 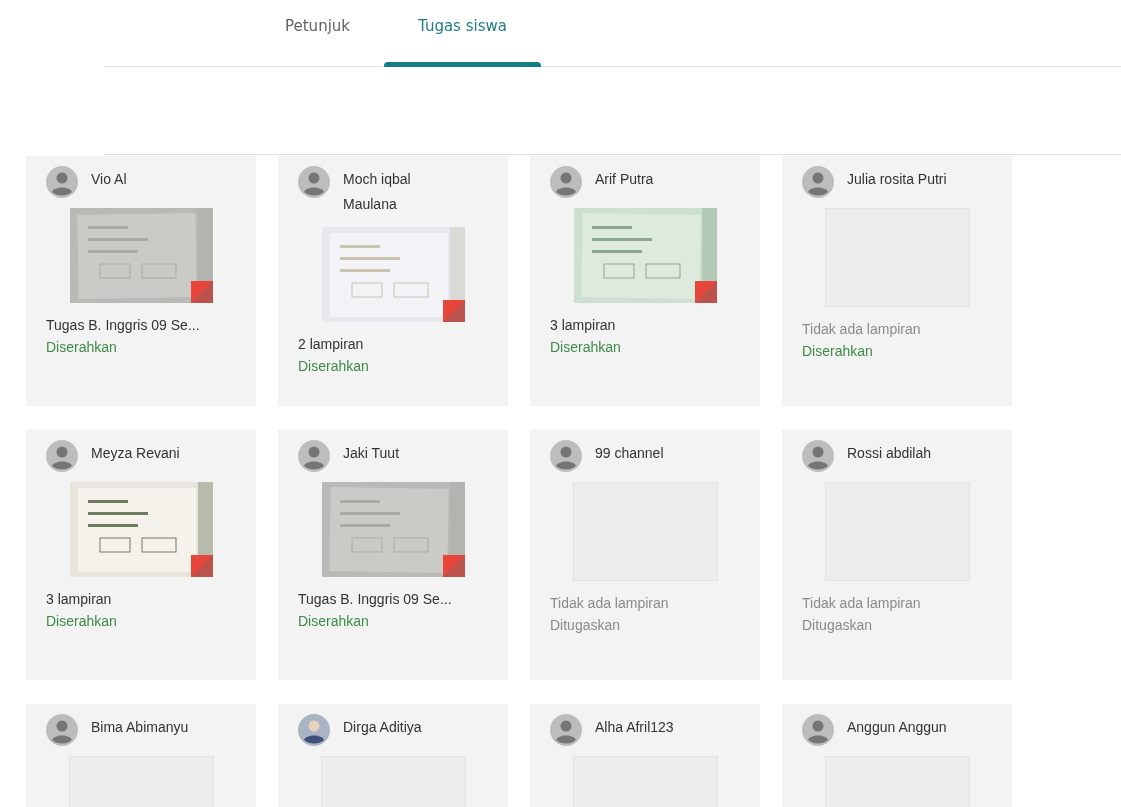 What do you see at coordinates (897, 755) in the screenshot?
I see `submission-card: Anggun Anggun` at bounding box center [897, 755].